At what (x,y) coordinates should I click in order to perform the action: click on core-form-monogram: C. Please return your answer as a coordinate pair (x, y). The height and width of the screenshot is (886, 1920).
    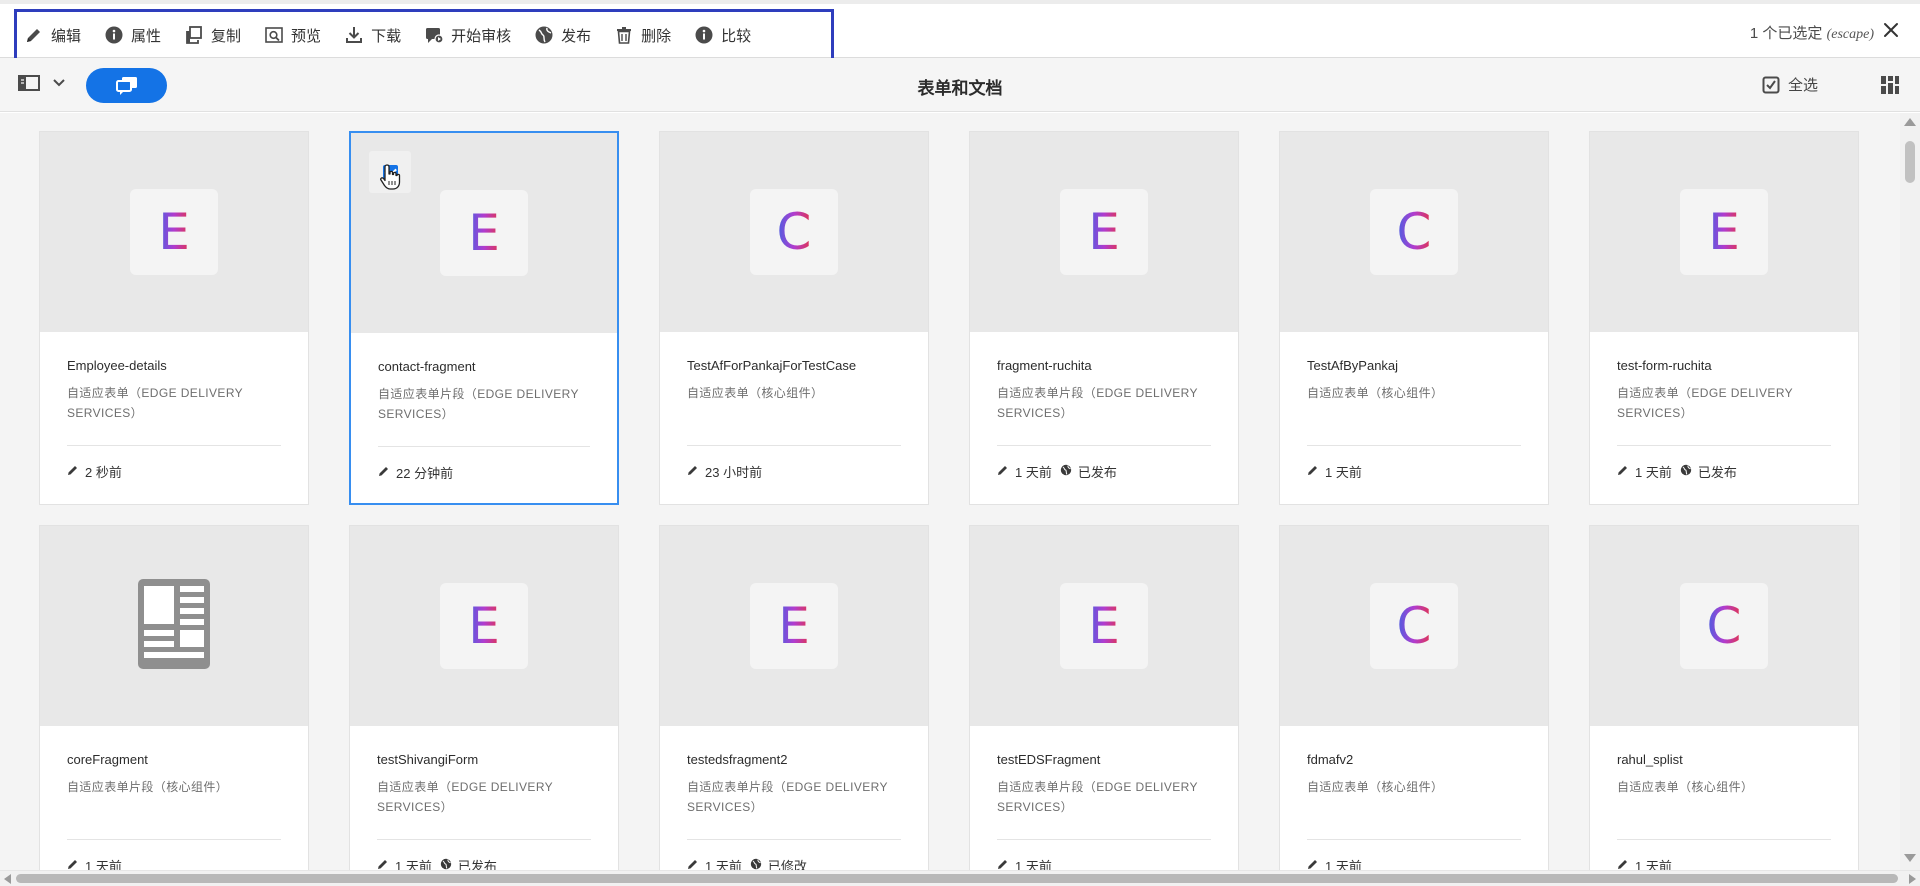
    Looking at the image, I should click on (1414, 626).